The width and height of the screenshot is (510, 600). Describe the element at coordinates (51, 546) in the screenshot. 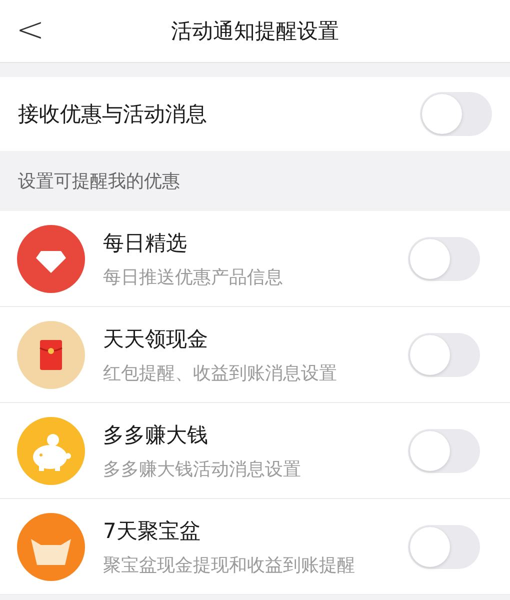

I see `ingot-icon` at that location.